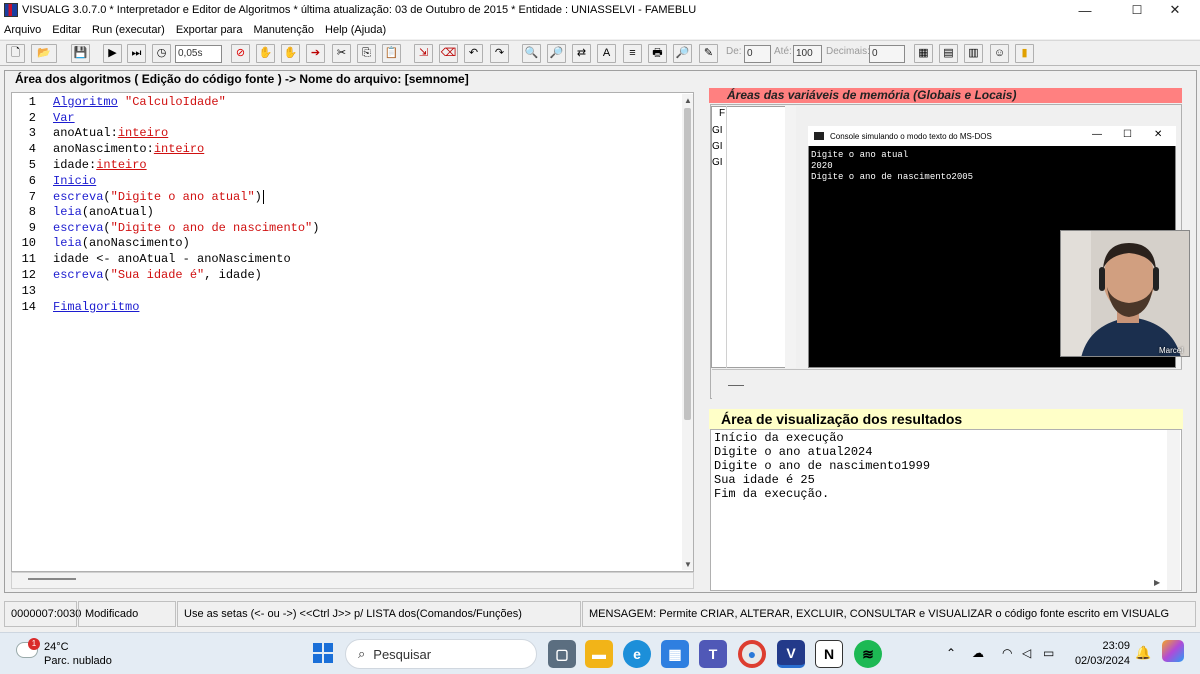 The height and width of the screenshot is (674, 1200). What do you see at coordinates (791, 654) in the screenshot?
I see `visualg-taskbar-icon: V` at bounding box center [791, 654].